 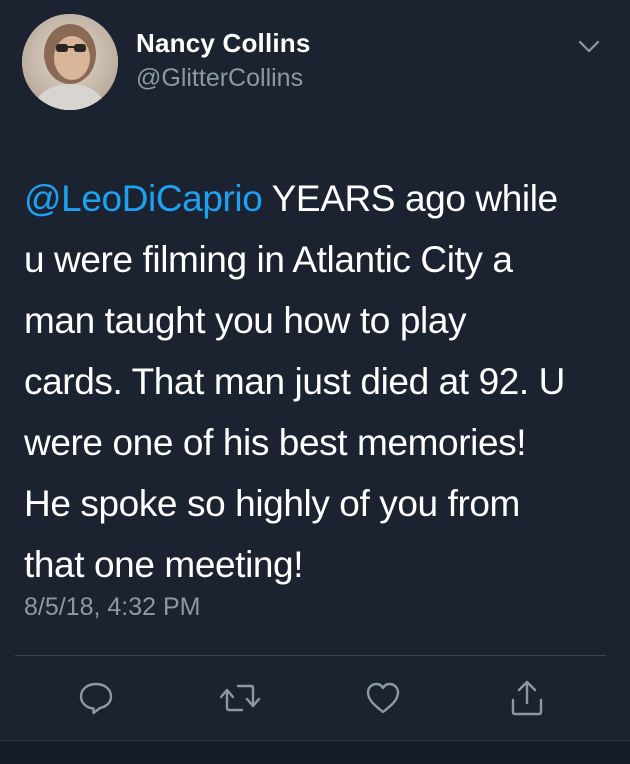 What do you see at coordinates (589, 46) in the screenshot?
I see `chevron-down-icon` at bounding box center [589, 46].